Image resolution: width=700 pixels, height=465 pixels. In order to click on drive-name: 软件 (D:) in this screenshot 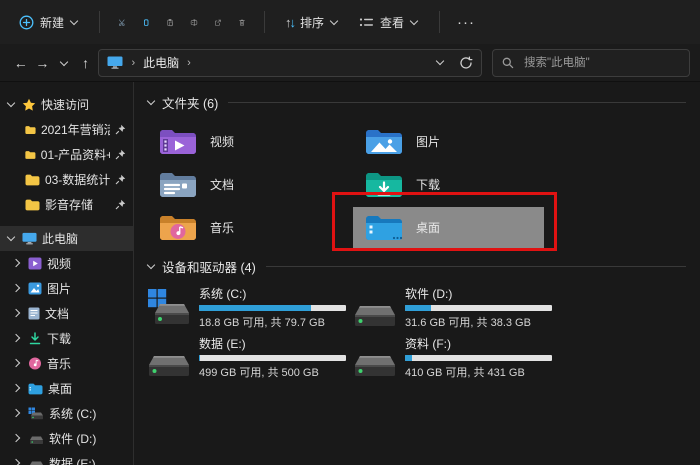, I will do `click(429, 294)`.